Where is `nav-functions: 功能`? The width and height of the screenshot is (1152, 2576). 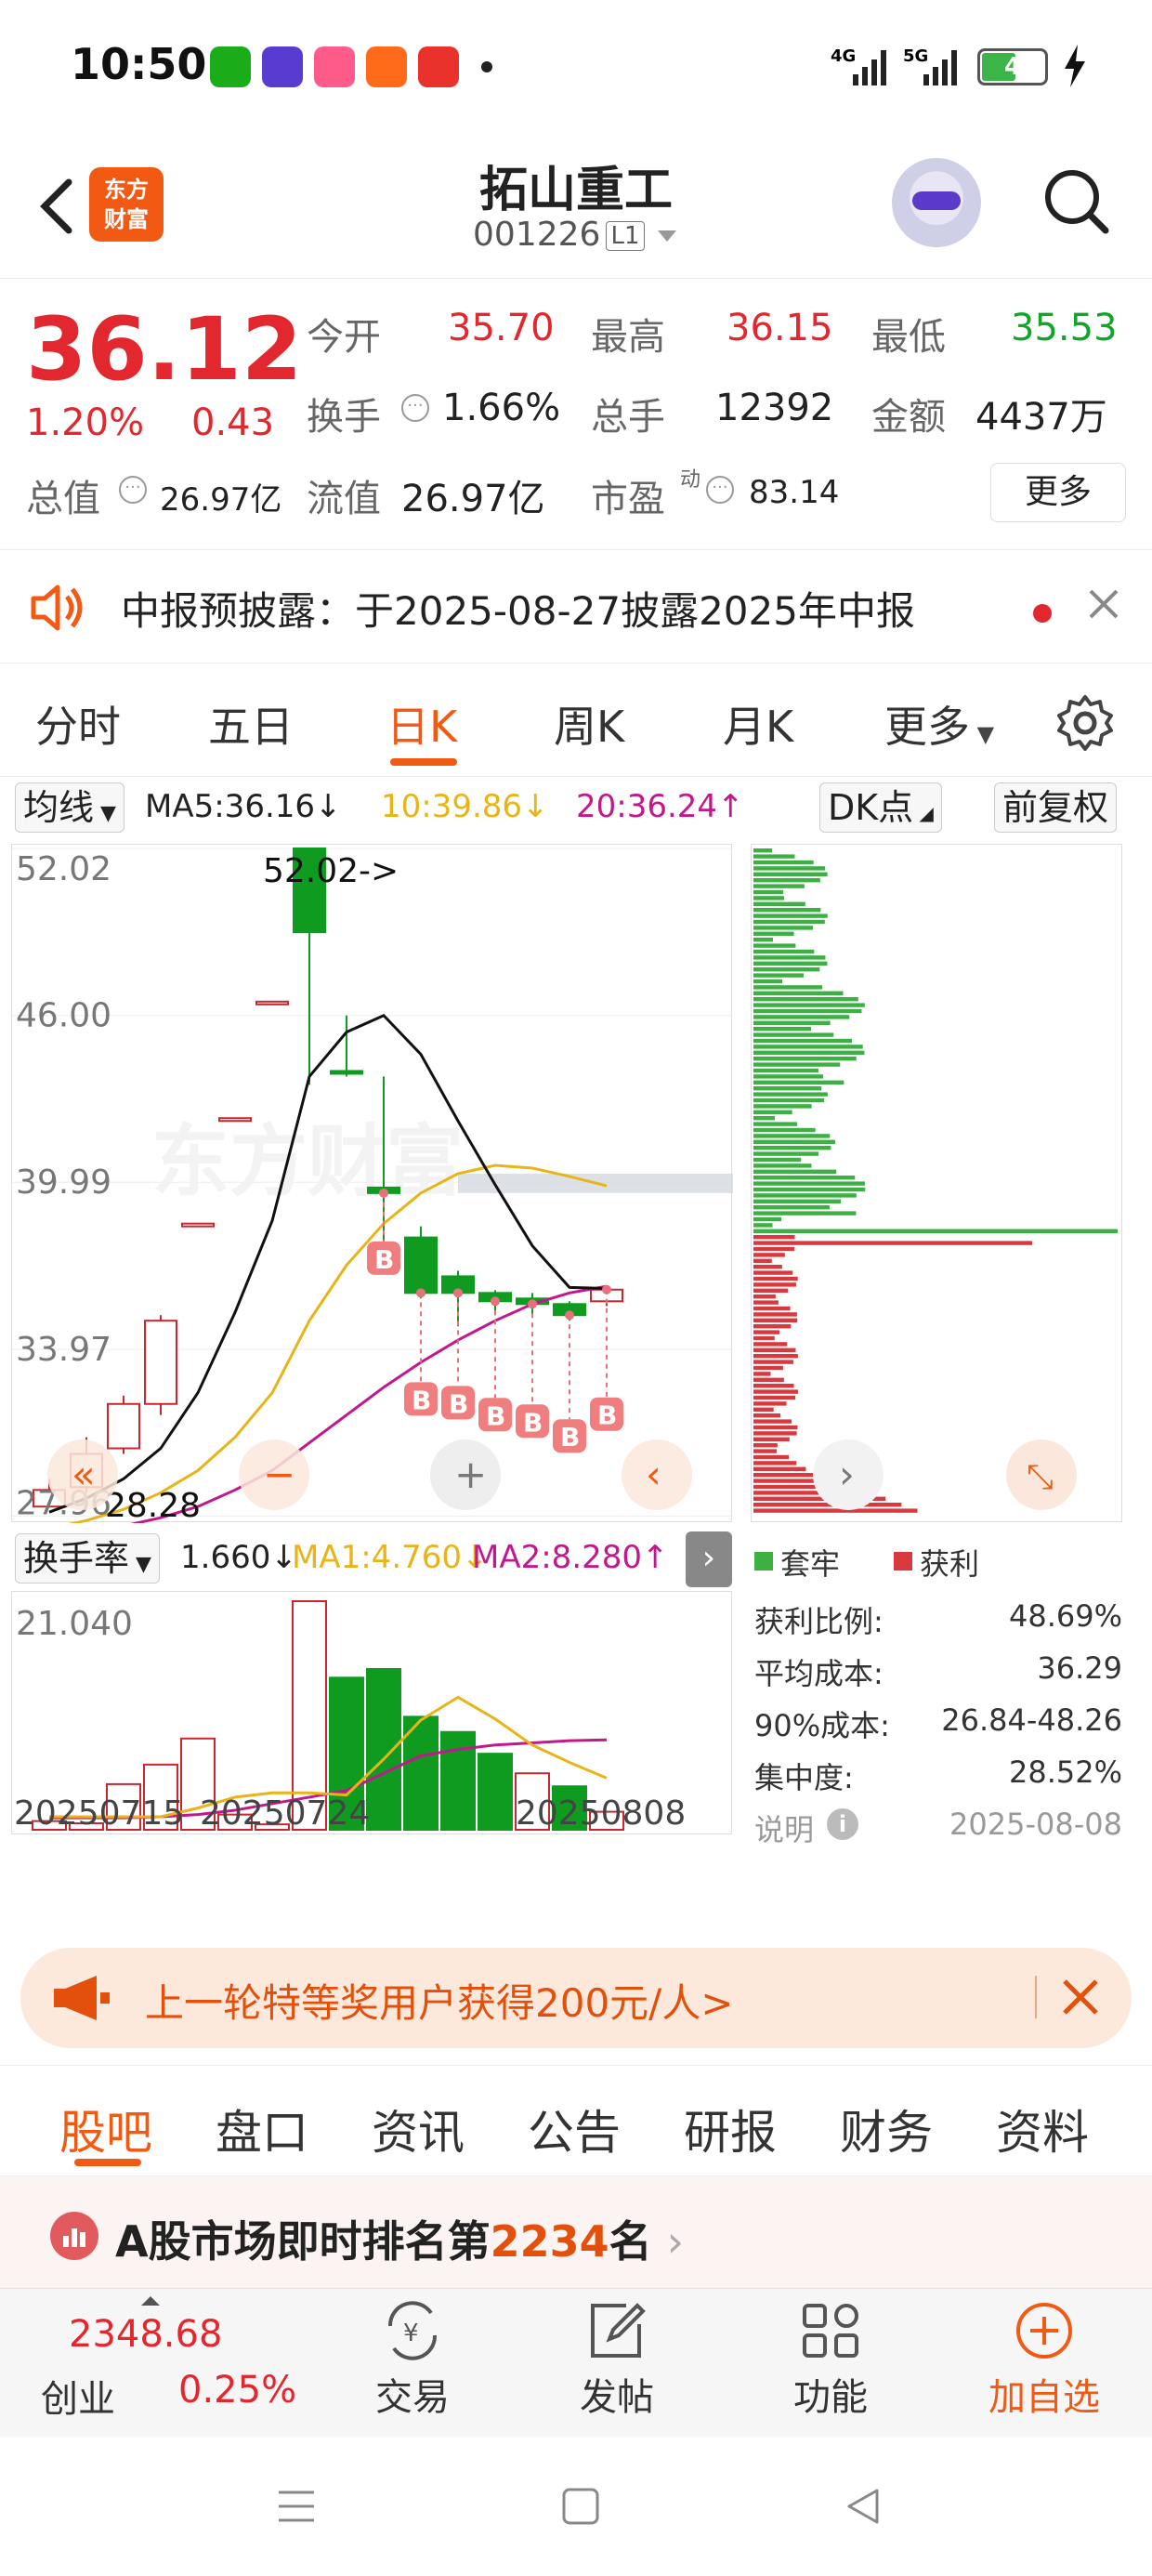 nav-functions: 功能 is located at coordinates (830, 2359).